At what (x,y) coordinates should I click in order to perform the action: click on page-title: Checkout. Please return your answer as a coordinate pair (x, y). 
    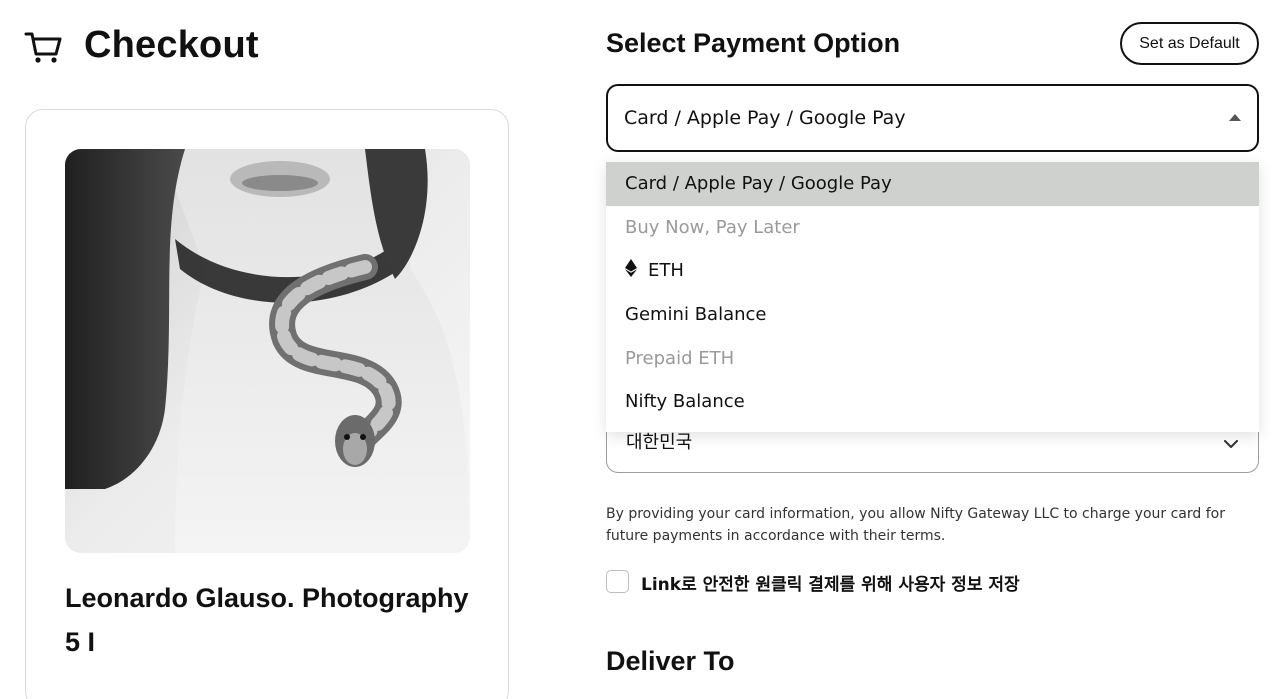
    Looking at the image, I should click on (171, 45).